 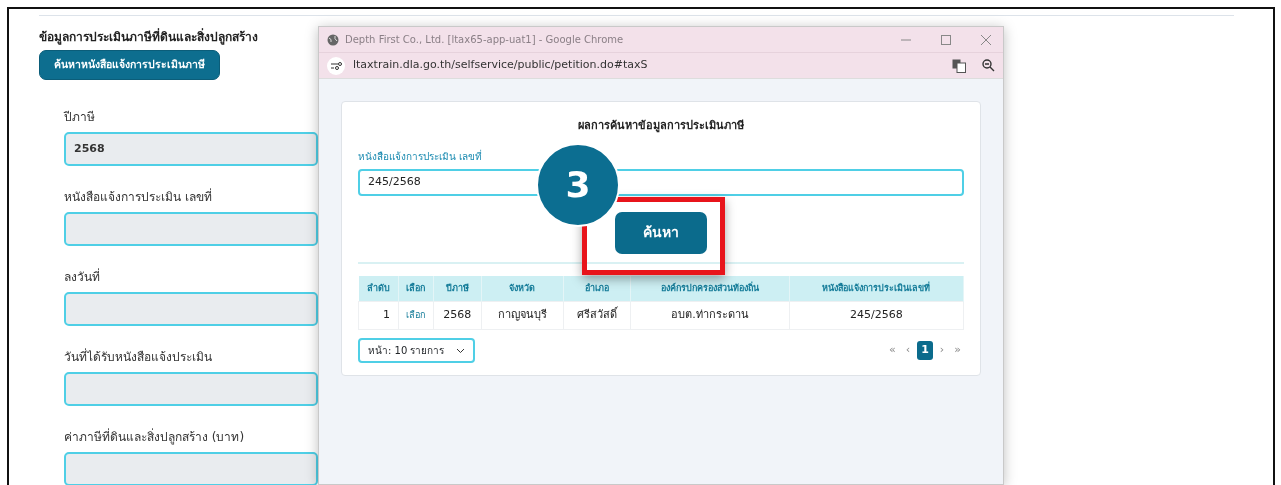 I want to click on pagination-button: «, so click(x=892, y=350).